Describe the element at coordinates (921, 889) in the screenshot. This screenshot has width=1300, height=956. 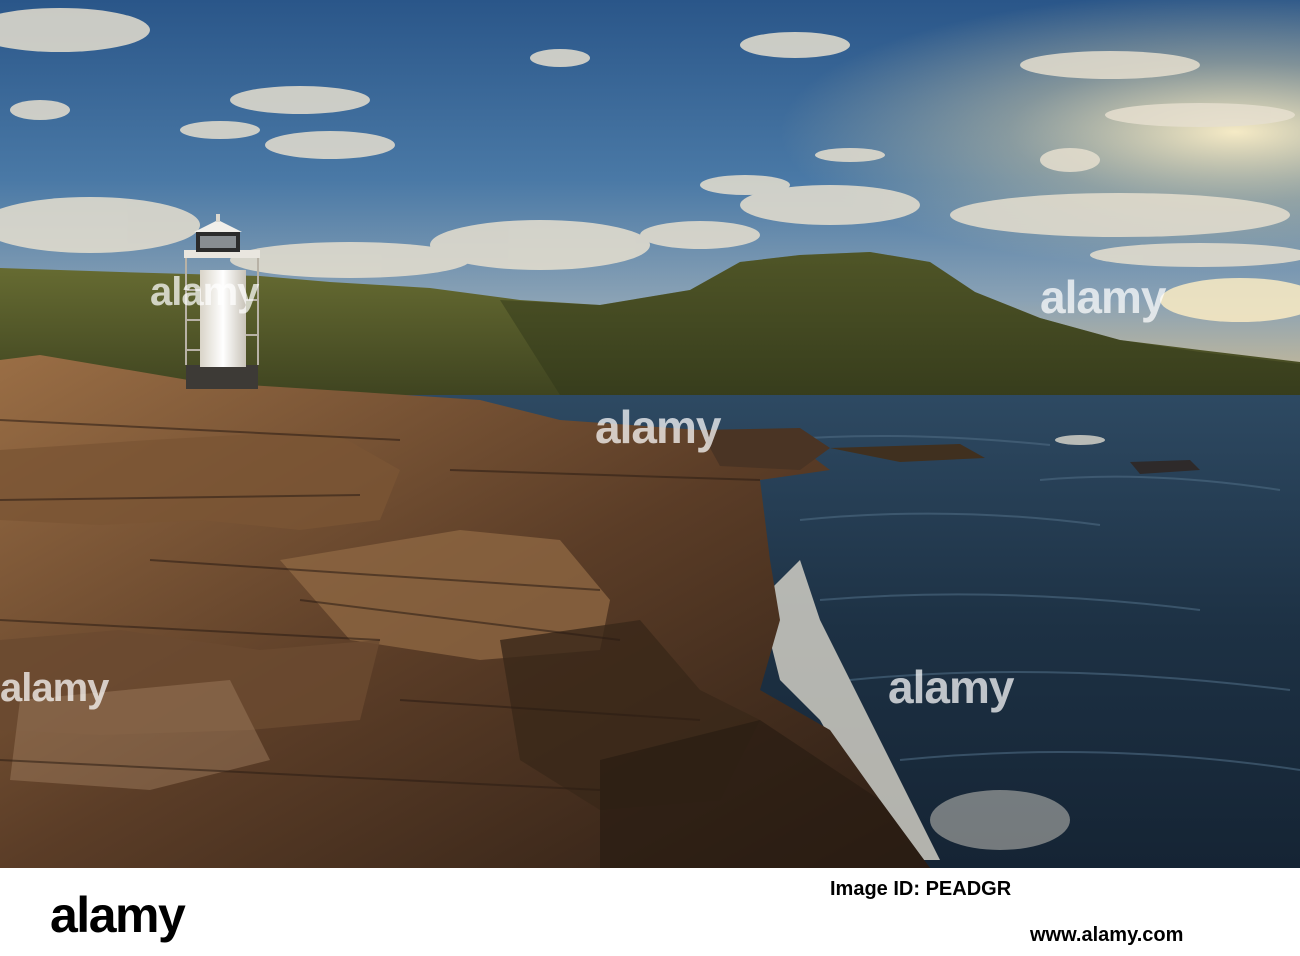
I see `image-id: Image ID: PEADGR` at that location.